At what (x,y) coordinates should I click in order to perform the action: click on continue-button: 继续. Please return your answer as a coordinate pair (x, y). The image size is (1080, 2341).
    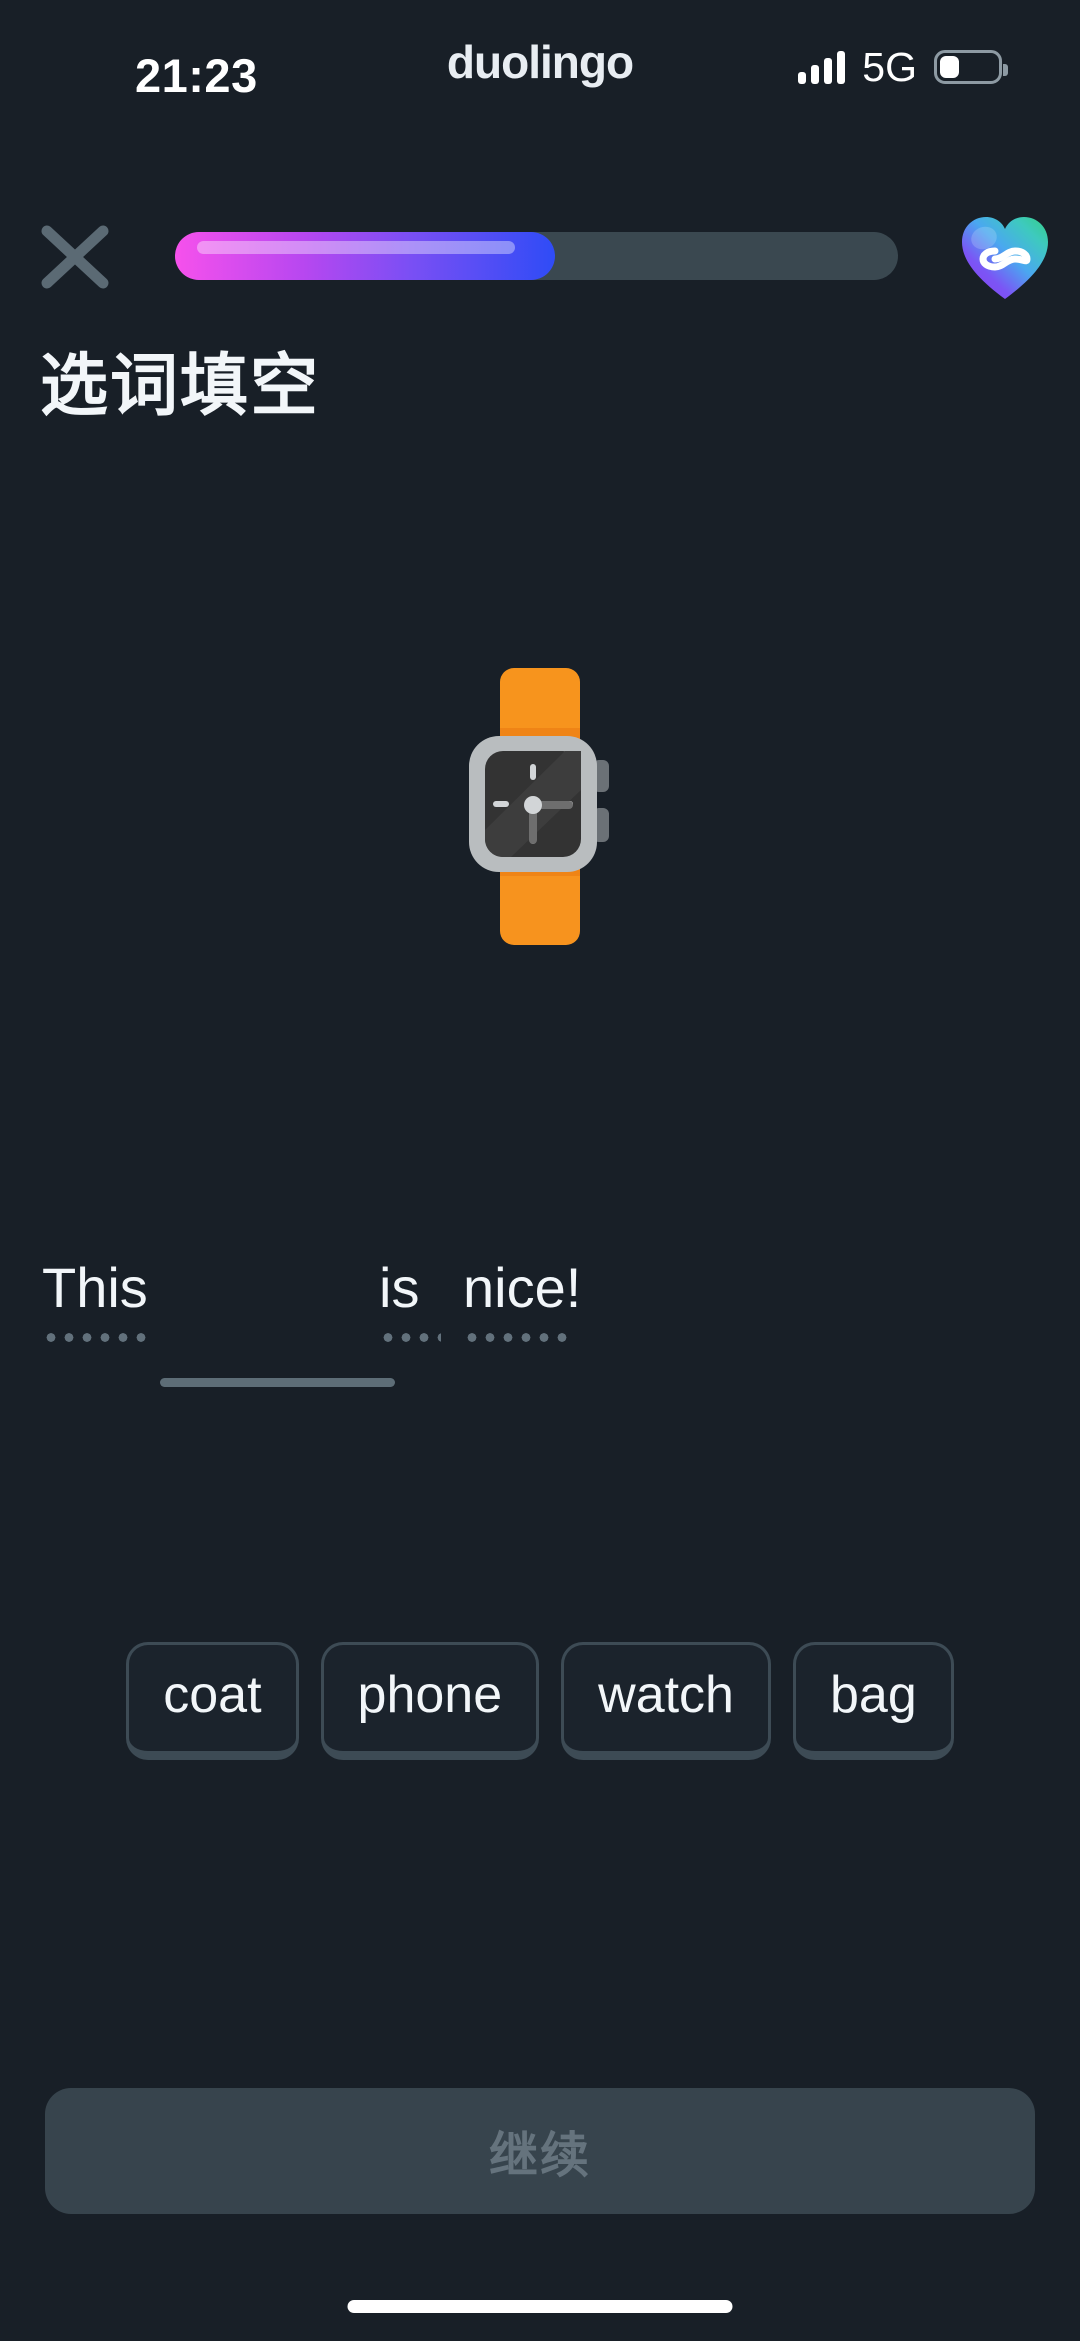
    Looking at the image, I should click on (540, 2151).